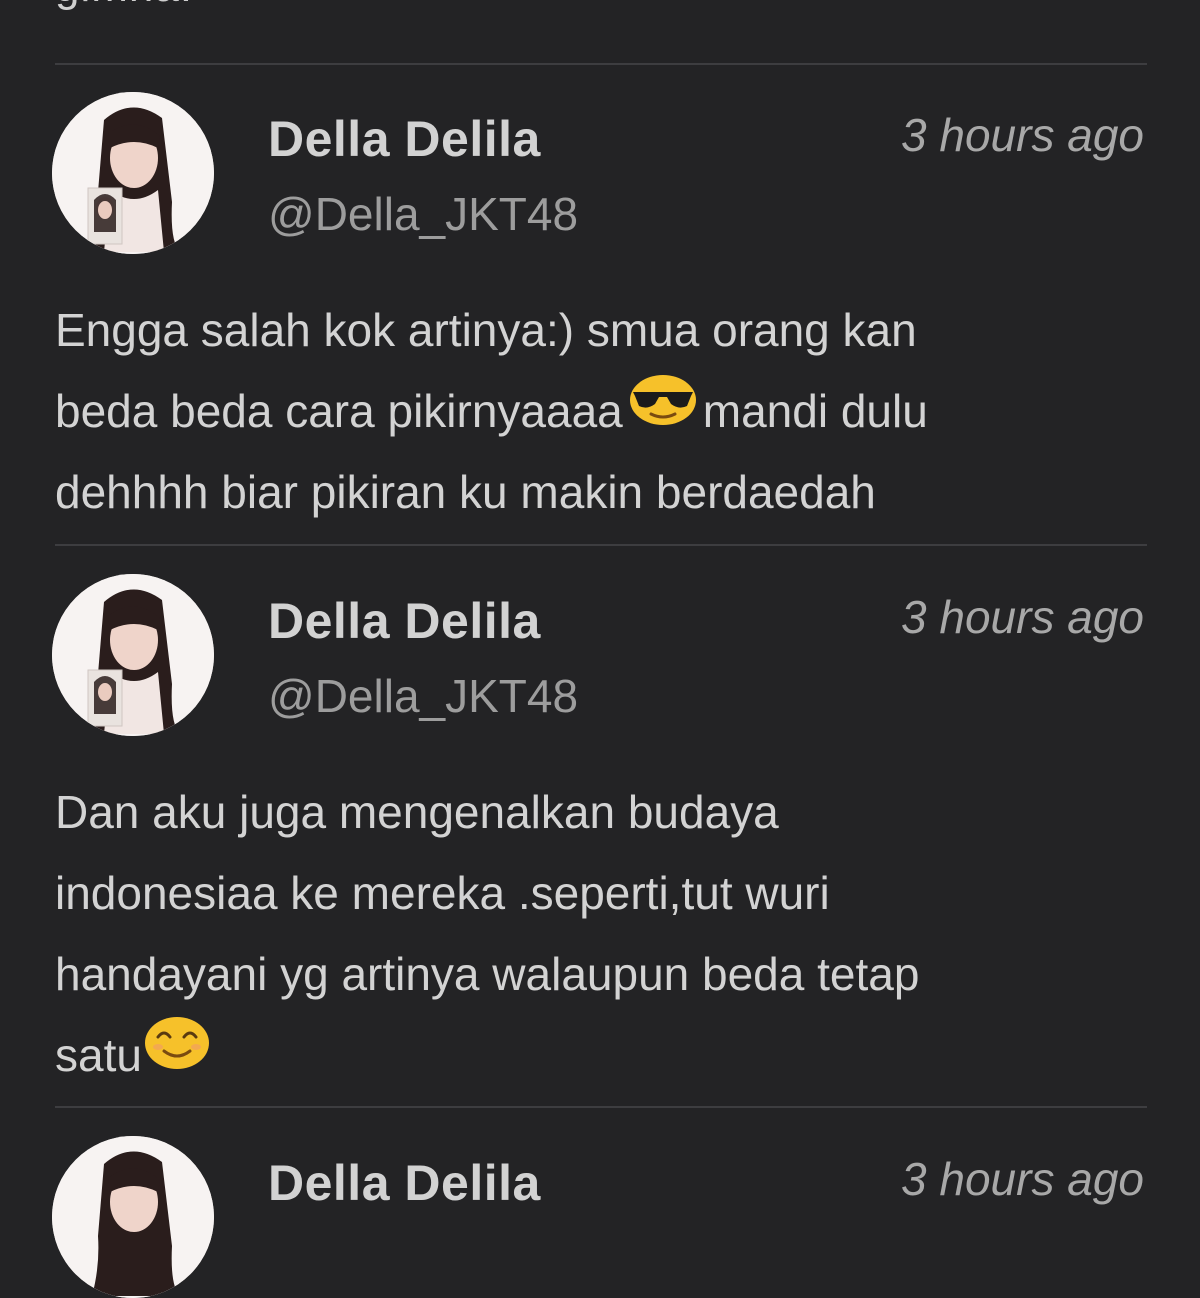  Describe the element at coordinates (442, 893) in the screenshot. I see `comment-line: indonesiaa ke mereka .seperti,tut wuri` at that location.